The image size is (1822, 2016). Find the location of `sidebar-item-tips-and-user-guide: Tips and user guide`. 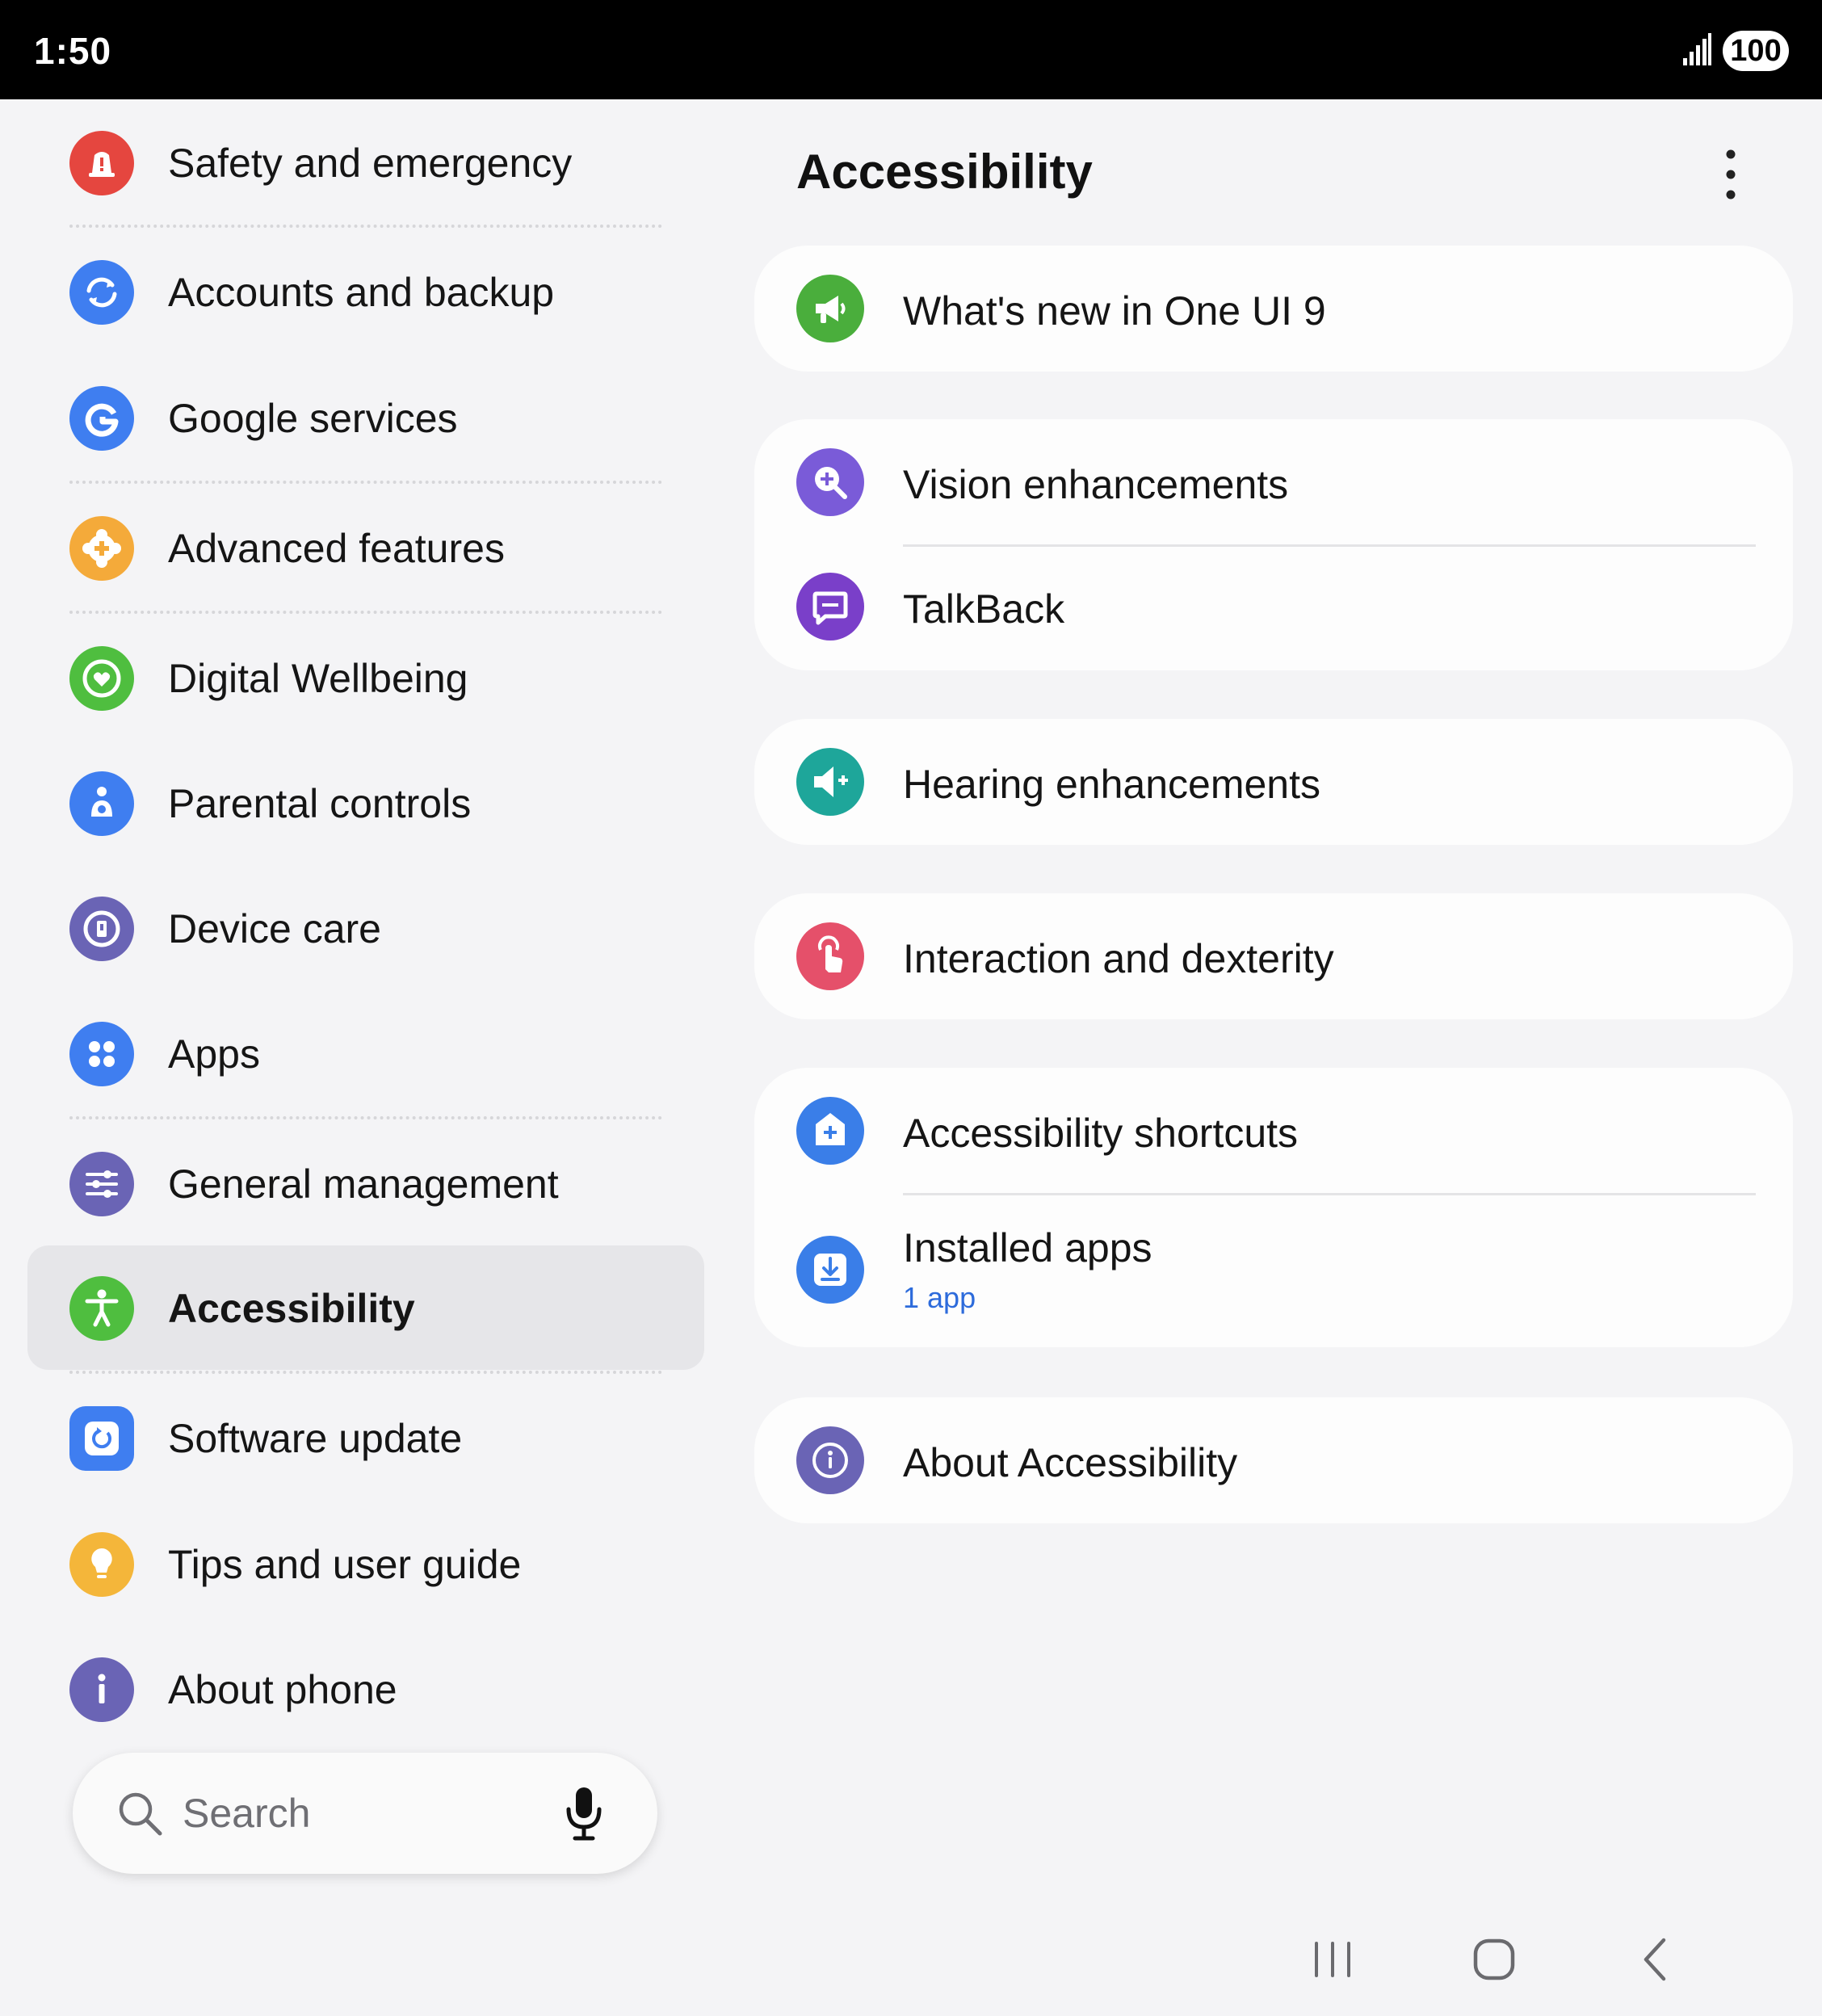

sidebar-item-tips-and-user-guide: Tips and user guide is located at coordinates (365, 1564).